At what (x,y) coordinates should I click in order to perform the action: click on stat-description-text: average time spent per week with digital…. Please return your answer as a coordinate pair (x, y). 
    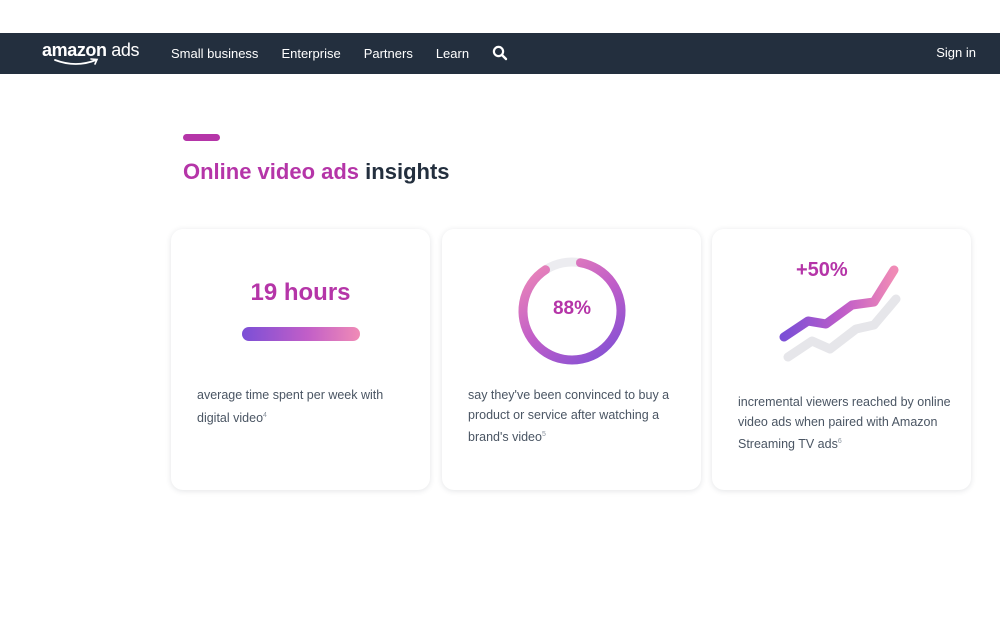
    Looking at the image, I should click on (290, 406).